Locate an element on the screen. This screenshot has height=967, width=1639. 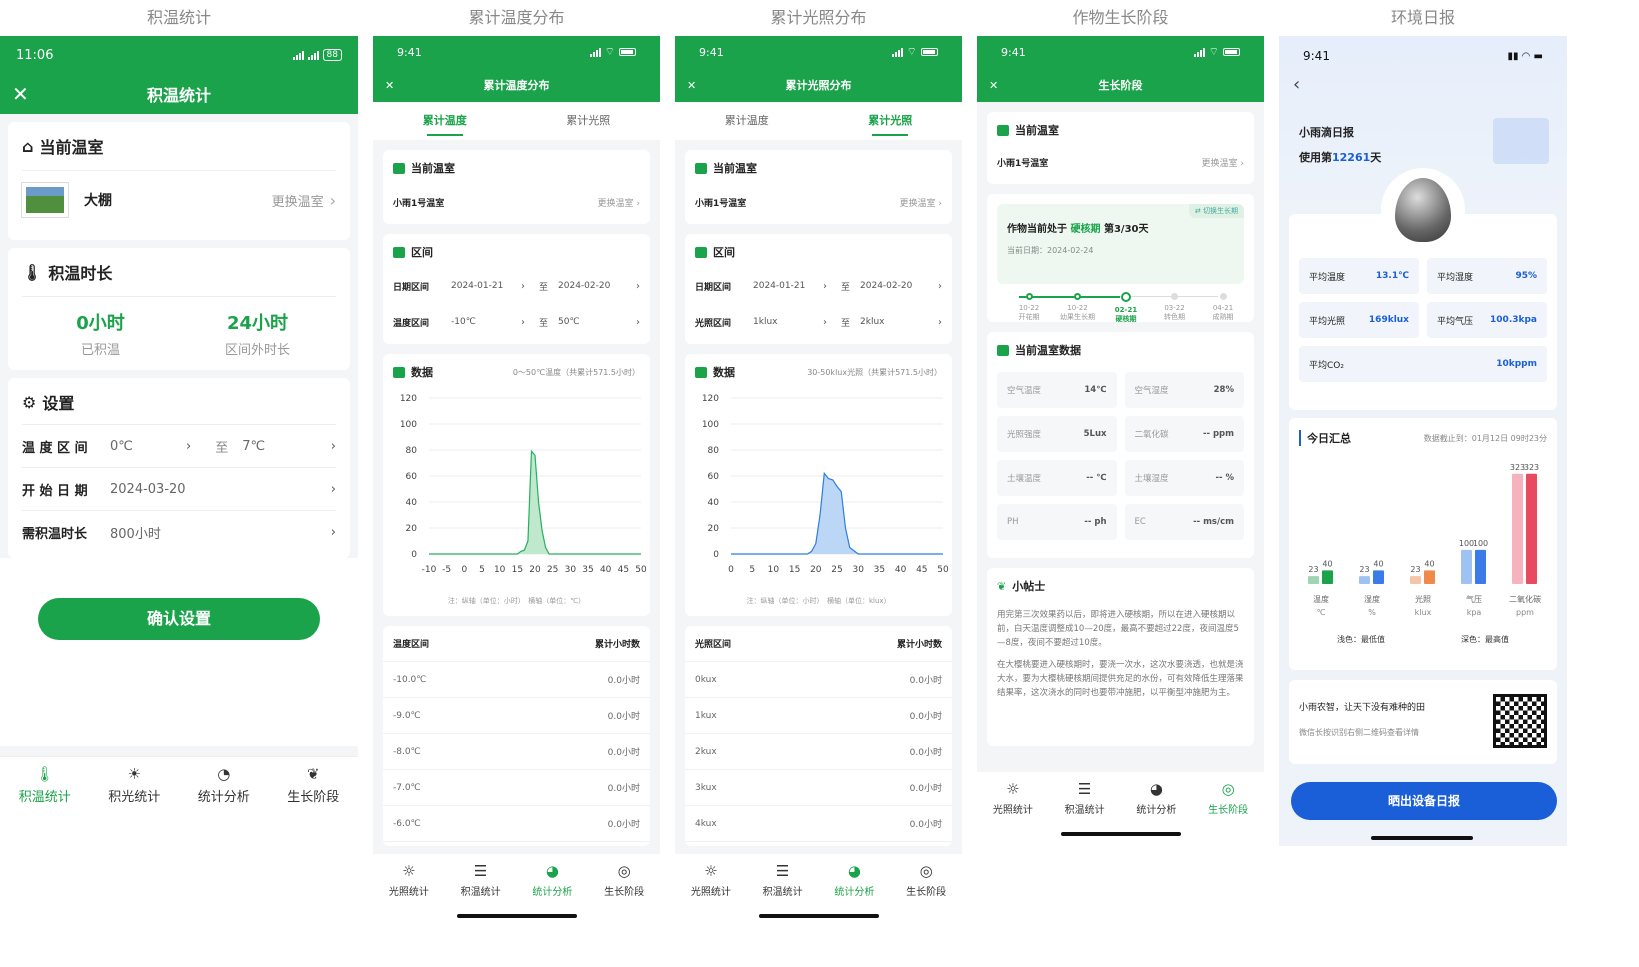
greenhouse-selector: 大棚 更换温室 › is located at coordinates (179, 193).